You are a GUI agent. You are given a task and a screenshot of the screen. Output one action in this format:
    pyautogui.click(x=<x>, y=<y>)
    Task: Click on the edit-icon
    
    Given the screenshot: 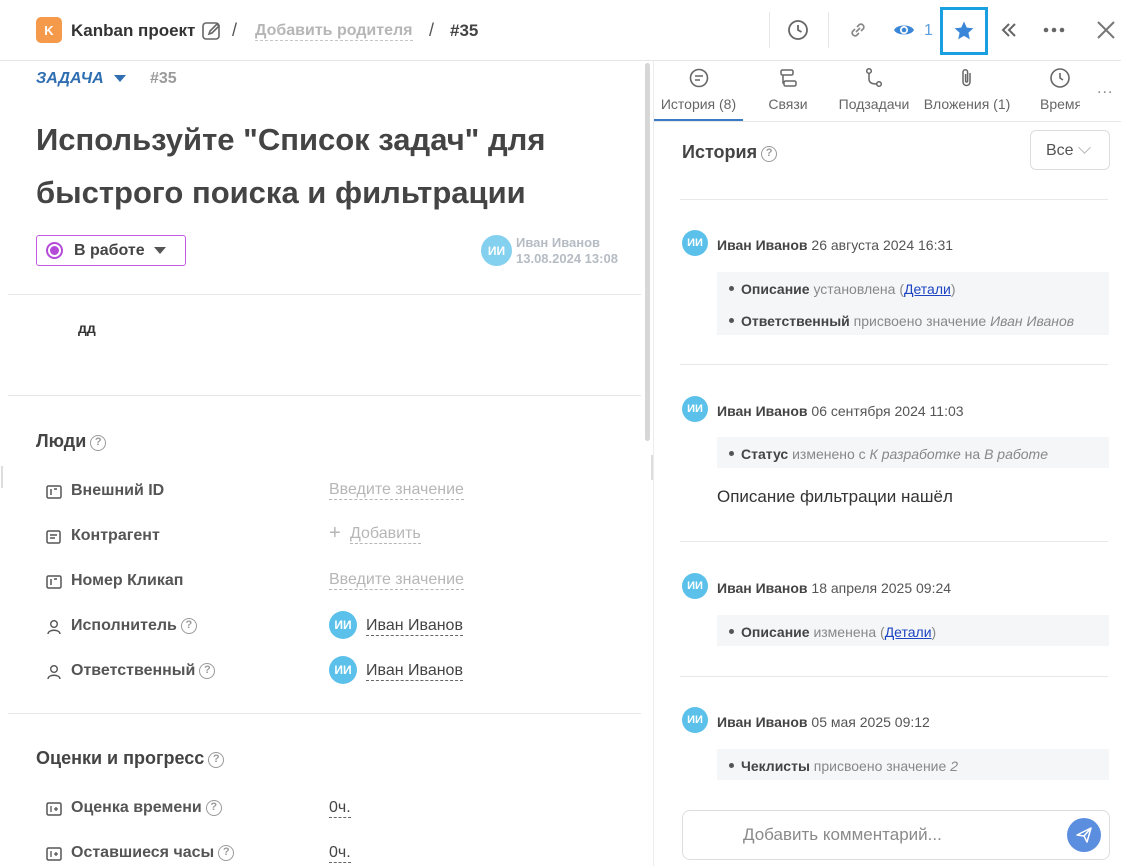 What is the action you would take?
    pyautogui.click(x=212, y=31)
    